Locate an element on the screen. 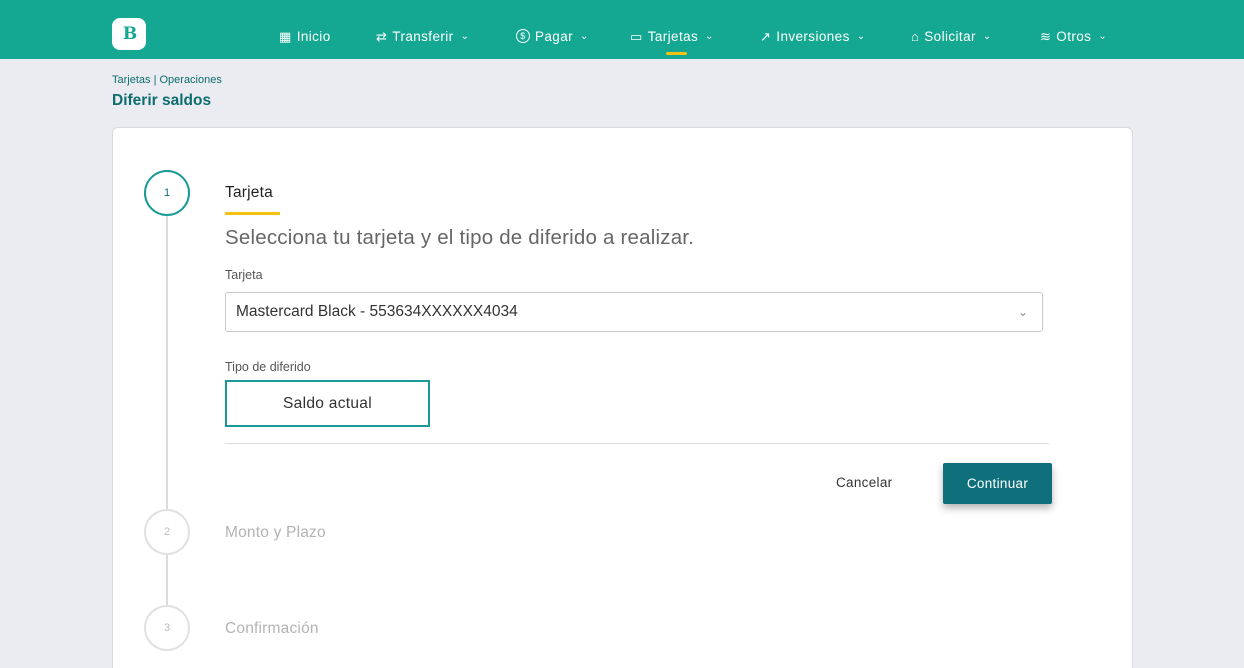 Image resolution: width=1244 pixels, height=668 pixels. step-3-indicator: 3 is located at coordinates (167, 628).